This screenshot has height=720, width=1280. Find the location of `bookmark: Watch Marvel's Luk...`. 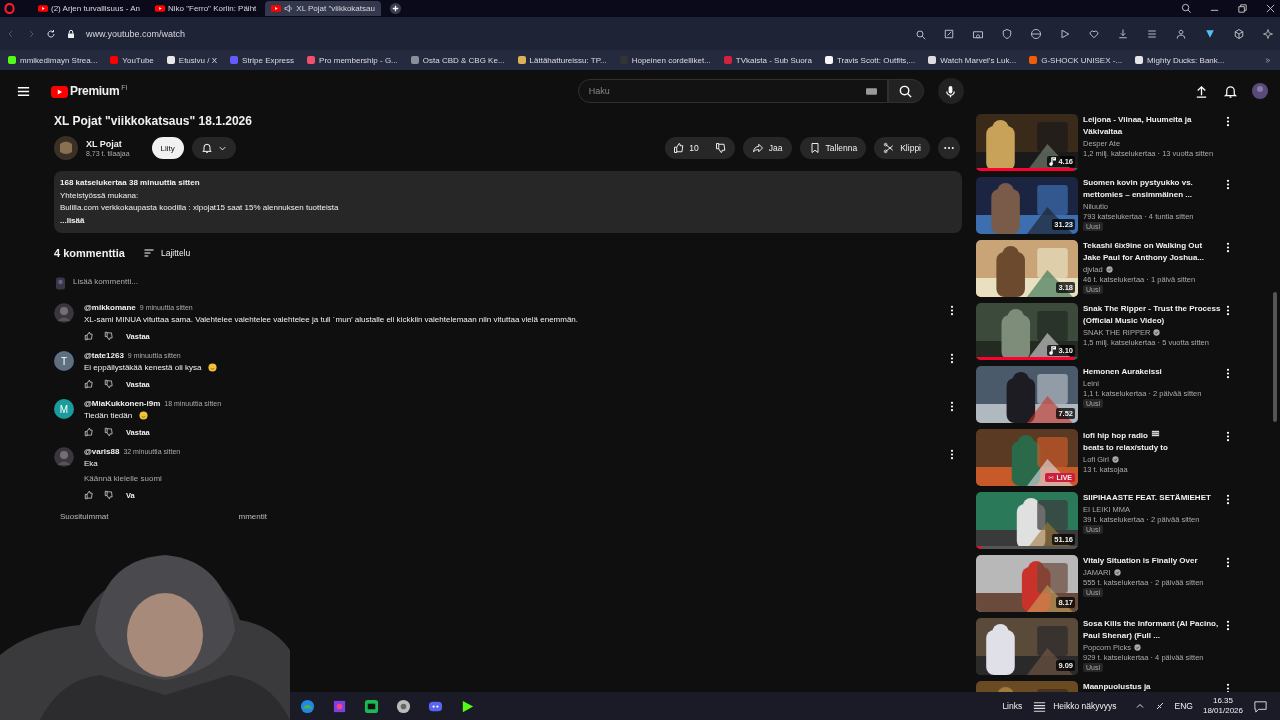

bookmark: Watch Marvel's Luk... is located at coordinates (972, 60).